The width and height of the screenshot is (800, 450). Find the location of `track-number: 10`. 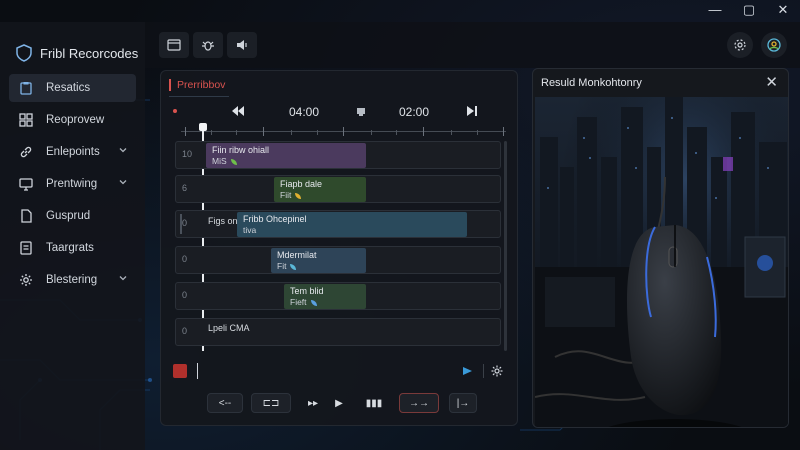

track-number: 10 is located at coordinates (187, 154).